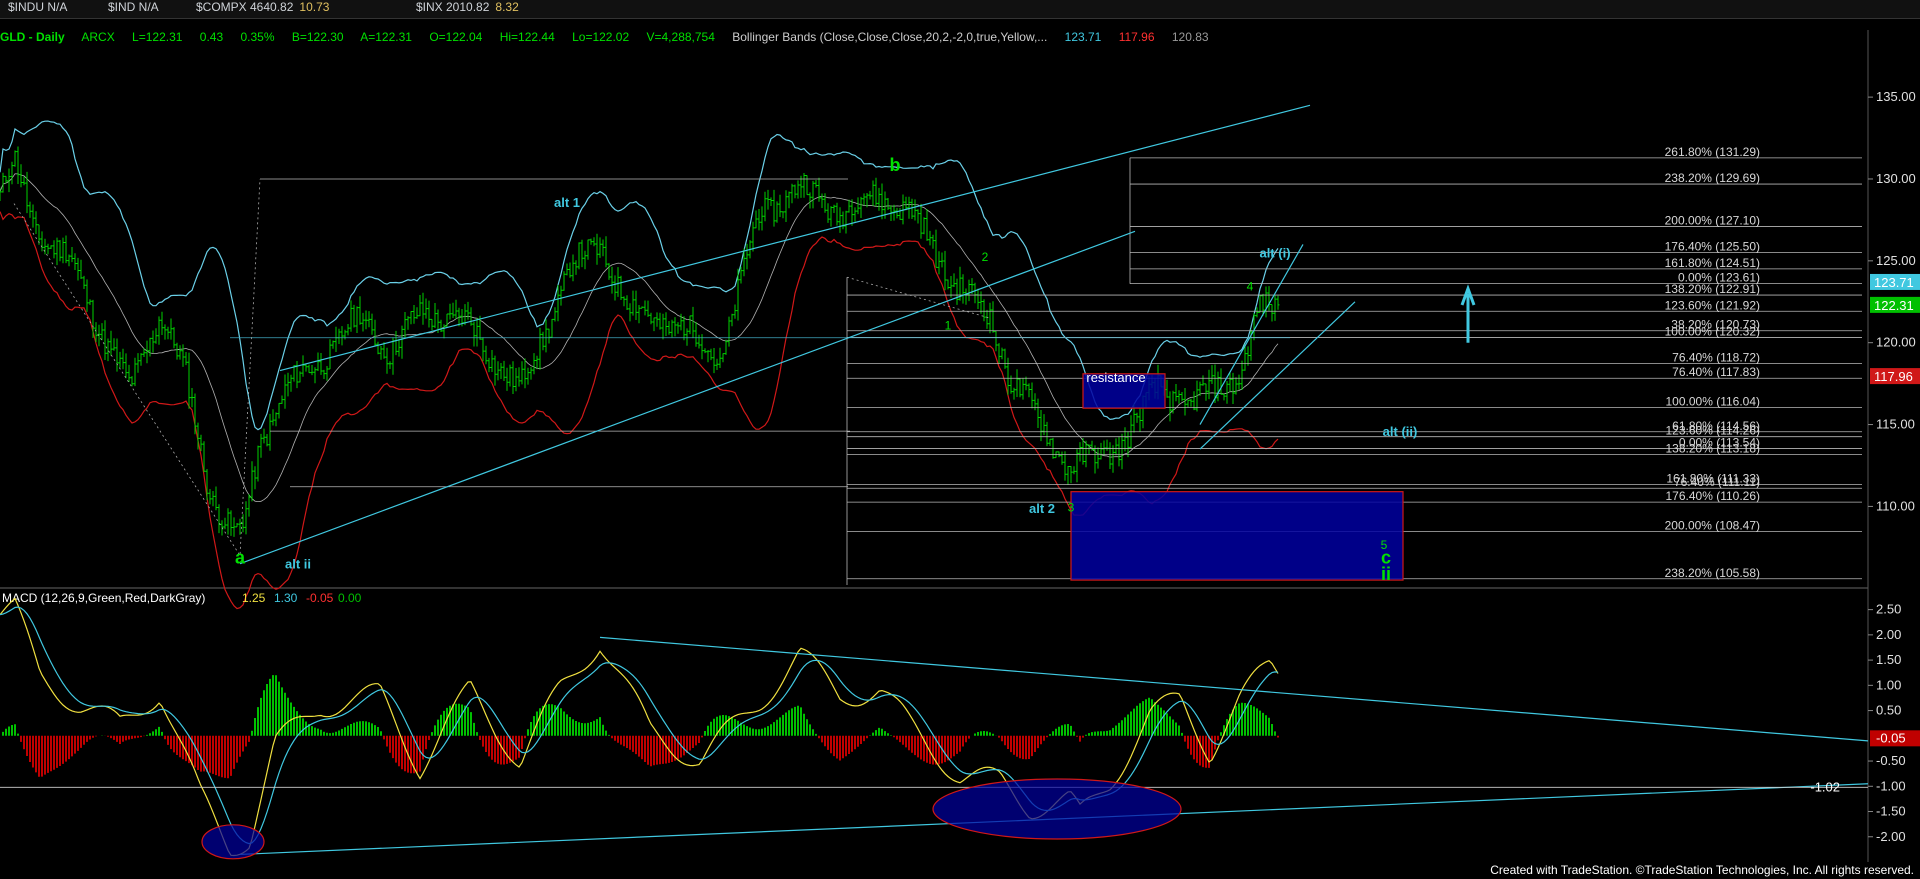 The height and width of the screenshot is (879, 1920). Describe the element at coordinates (1888, 609) in the screenshot. I see `macd-tick-label-0: 2.50` at that location.